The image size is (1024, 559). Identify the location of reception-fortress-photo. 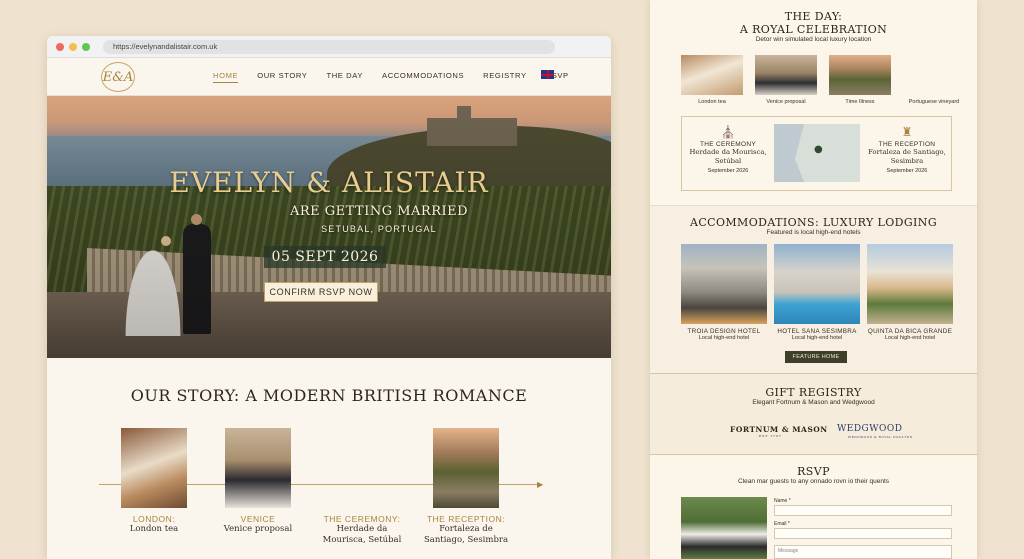
(466, 468).